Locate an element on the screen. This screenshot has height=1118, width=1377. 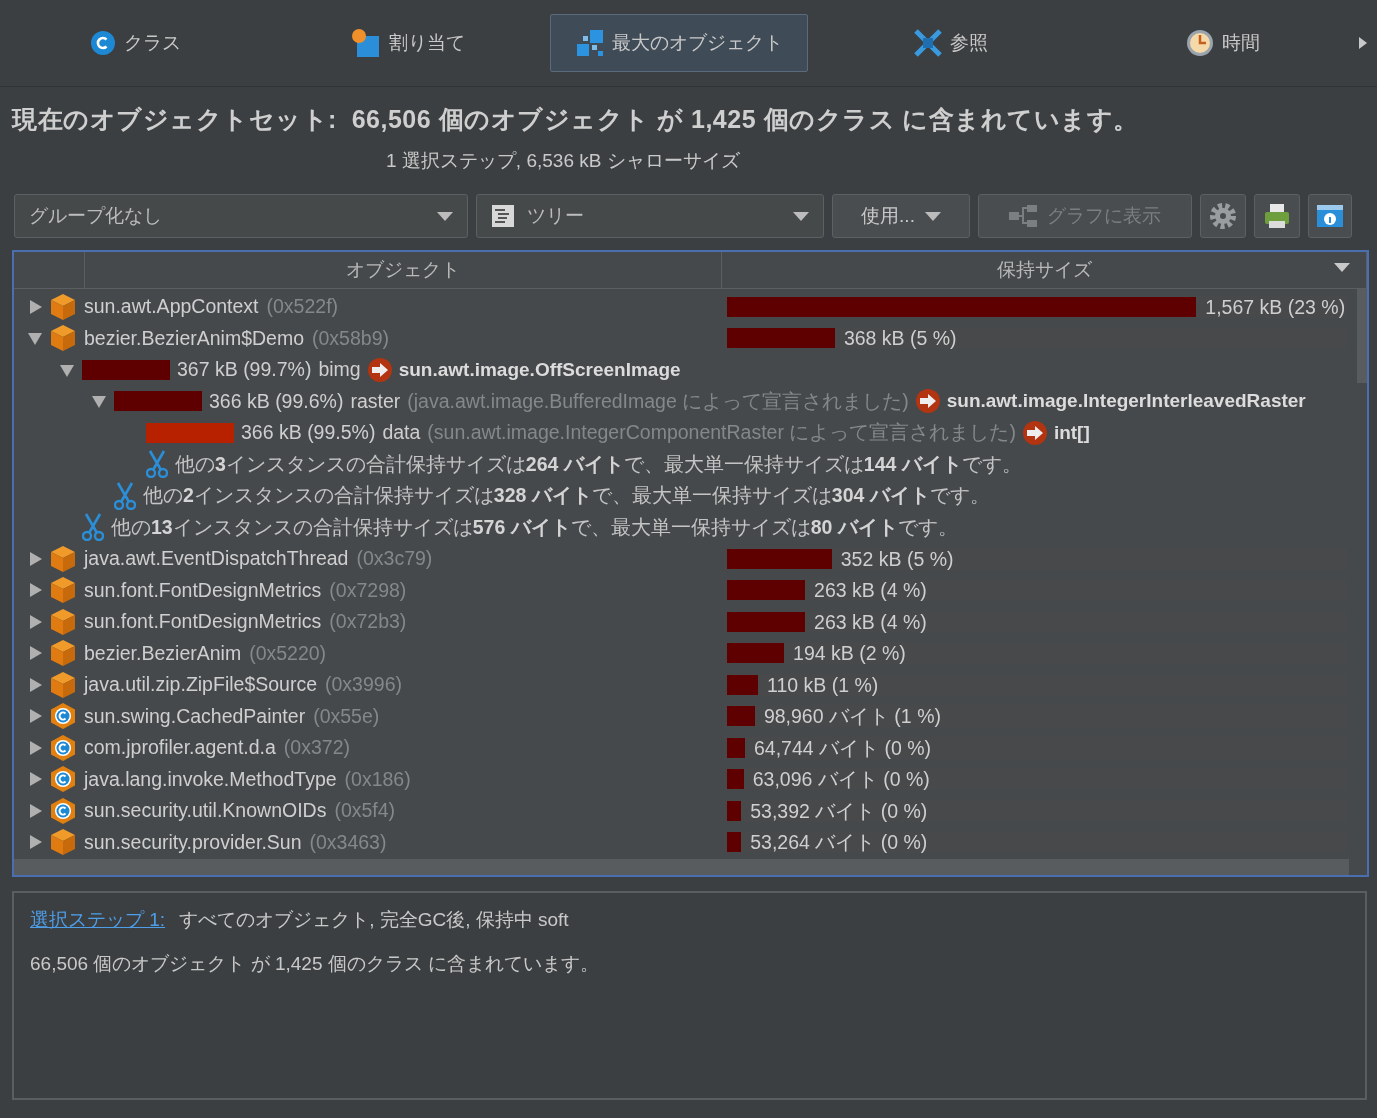
retained-size: 1,567 kB (23 %) is located at coordinates (1275, 307).